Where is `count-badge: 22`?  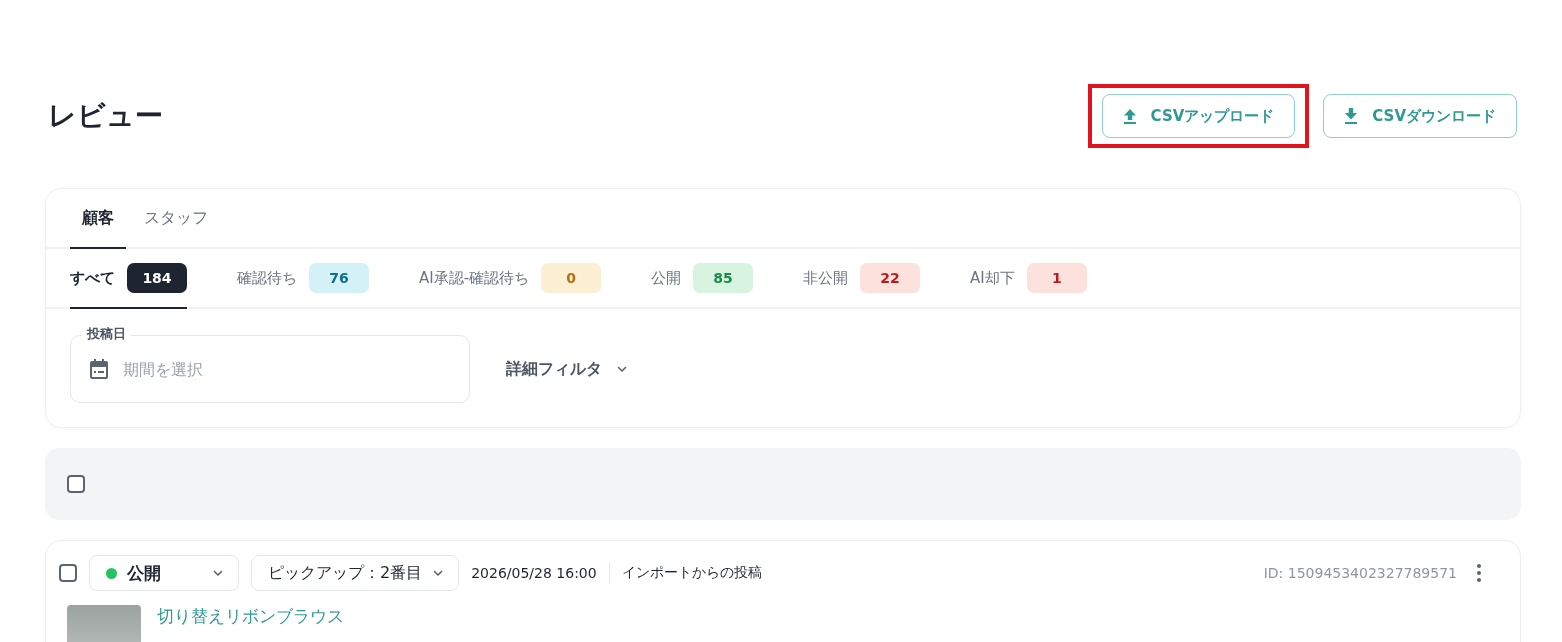 count-badge: 22 is located at coordinates (890, 278).